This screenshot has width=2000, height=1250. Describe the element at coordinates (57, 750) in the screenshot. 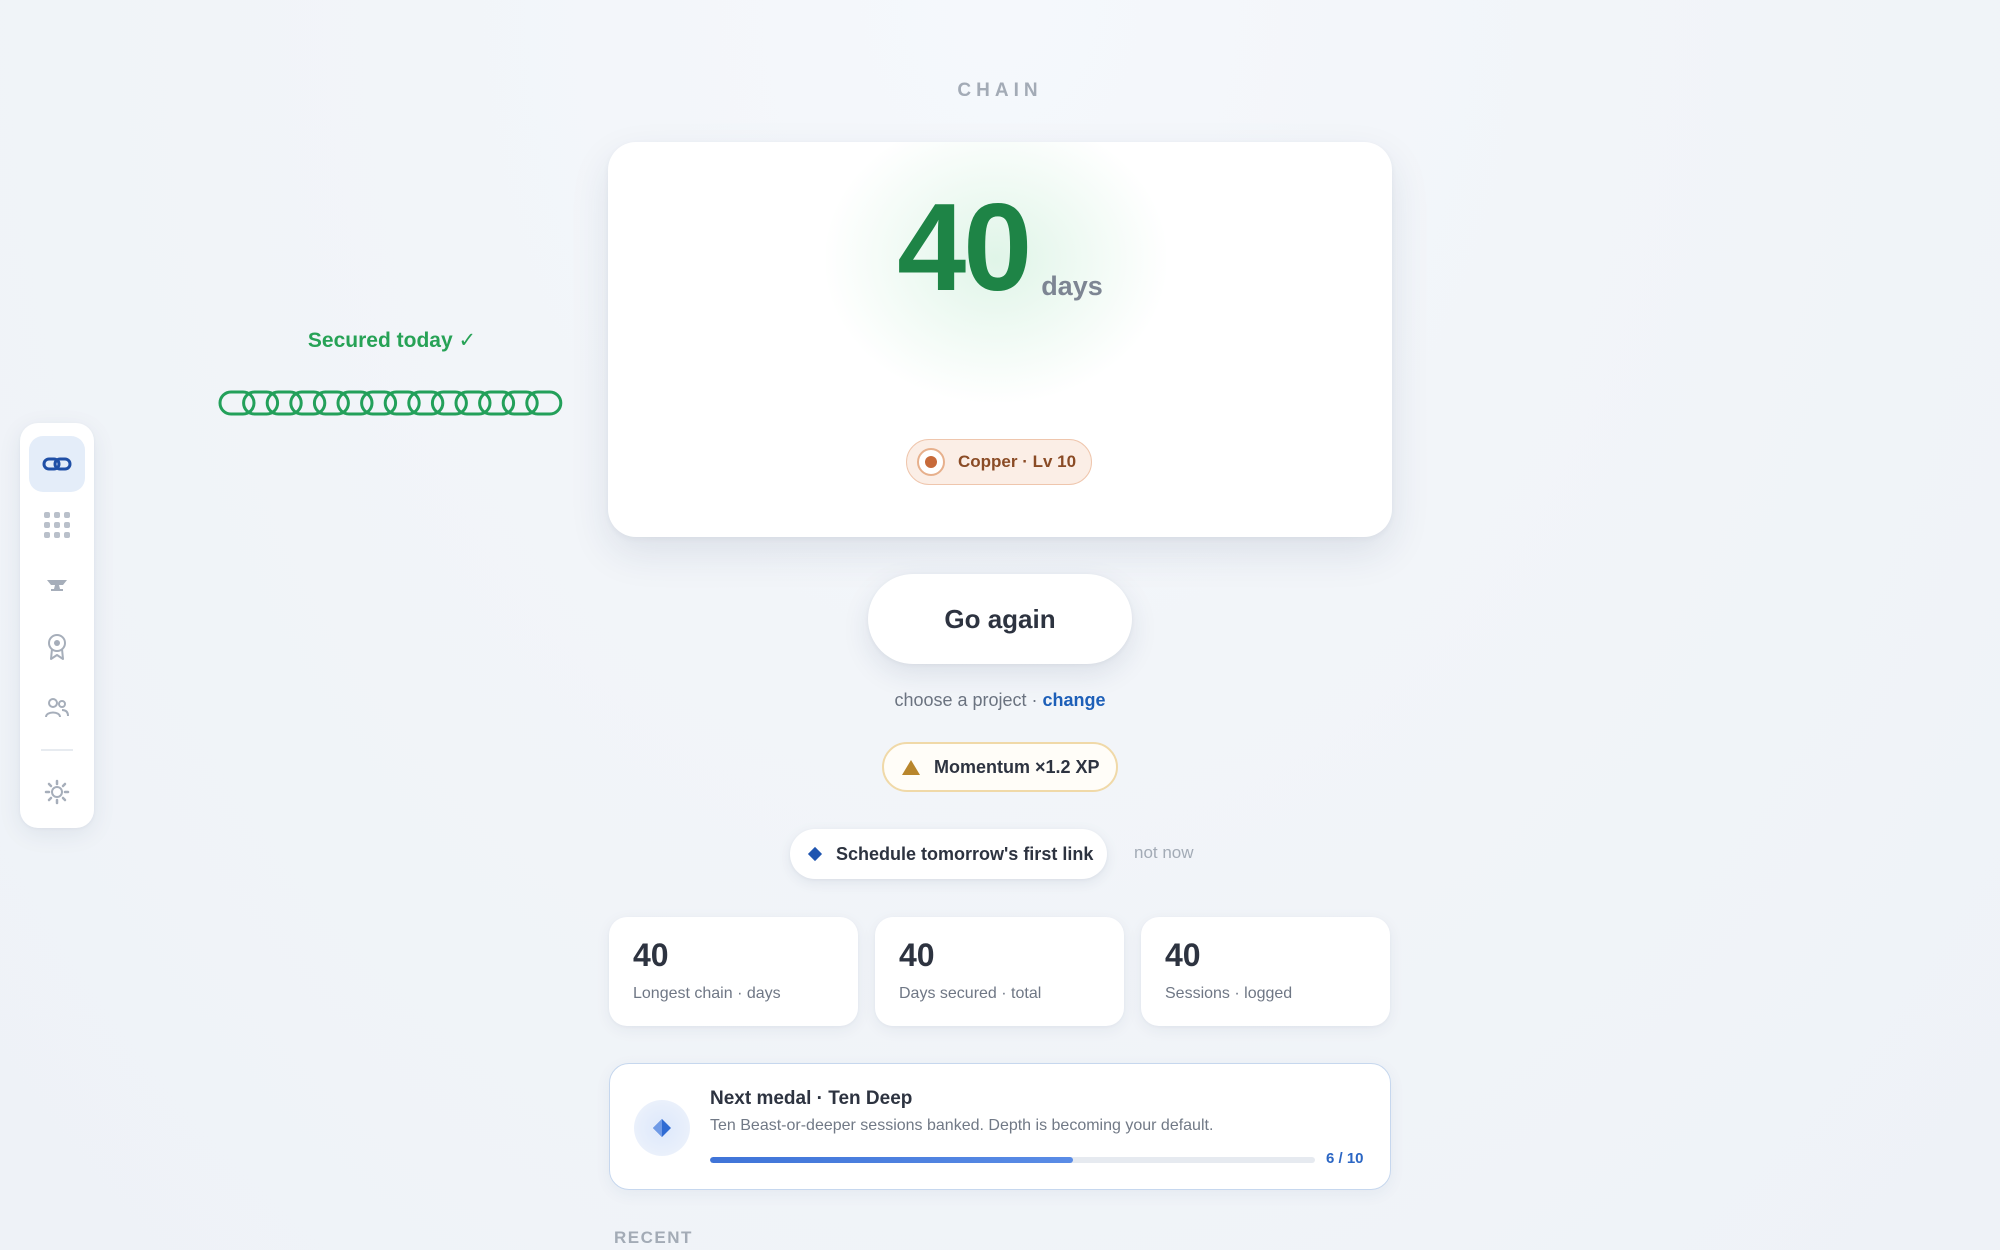

I see `sidebar-divider` at that location.